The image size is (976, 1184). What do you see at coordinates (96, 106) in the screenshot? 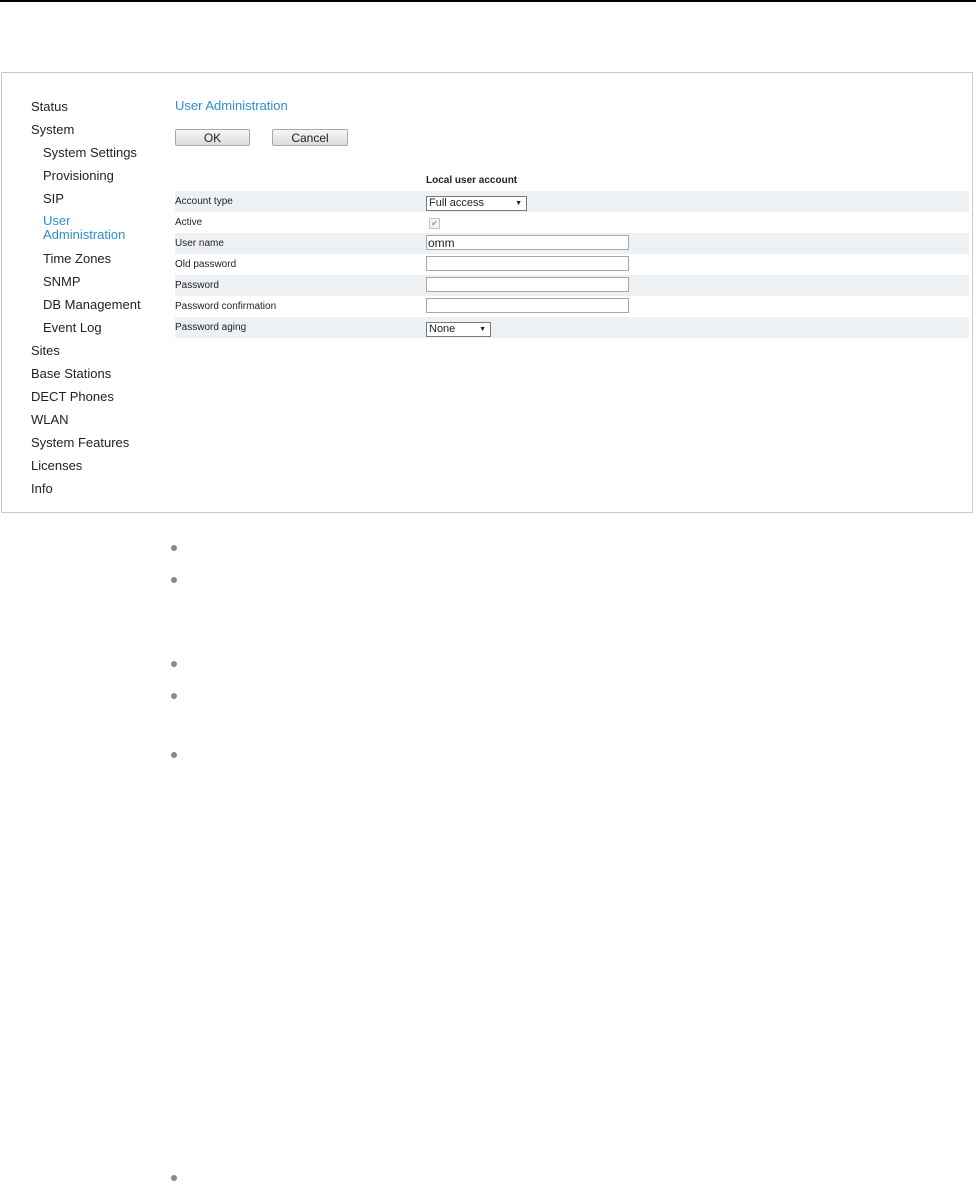
I see `sidebar-item-status: Status` at bounding box center [96, 106].